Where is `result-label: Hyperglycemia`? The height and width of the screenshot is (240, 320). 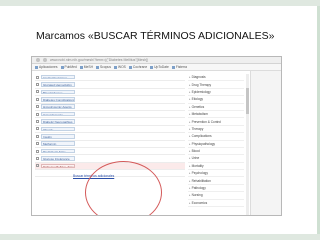 result-label: Hyperglycemia is located at coordinates (58, 114).